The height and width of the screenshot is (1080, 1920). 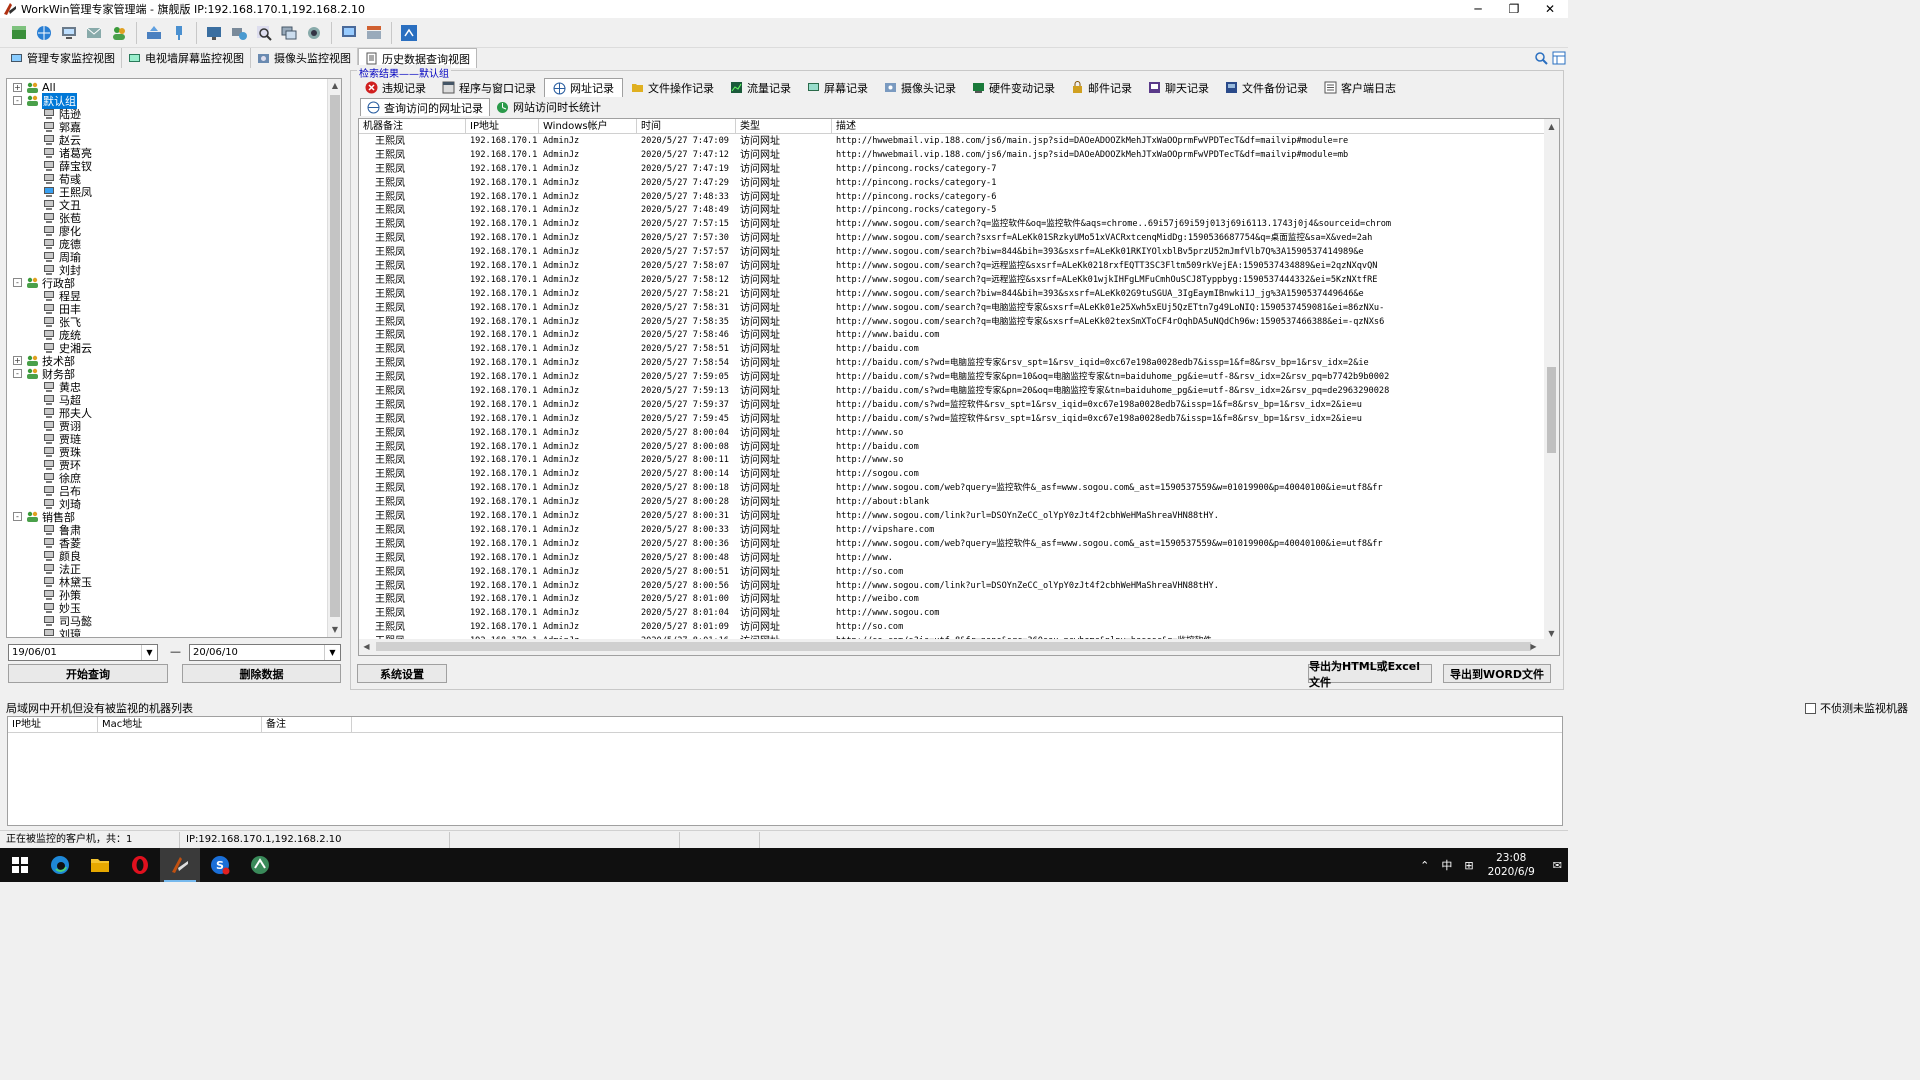 What do you see at coordinates (186, 58) in the screenshot?
I see `tab-tv-wall-view: 电视墙屏幕监控视图` at bounding box center [186, 58].